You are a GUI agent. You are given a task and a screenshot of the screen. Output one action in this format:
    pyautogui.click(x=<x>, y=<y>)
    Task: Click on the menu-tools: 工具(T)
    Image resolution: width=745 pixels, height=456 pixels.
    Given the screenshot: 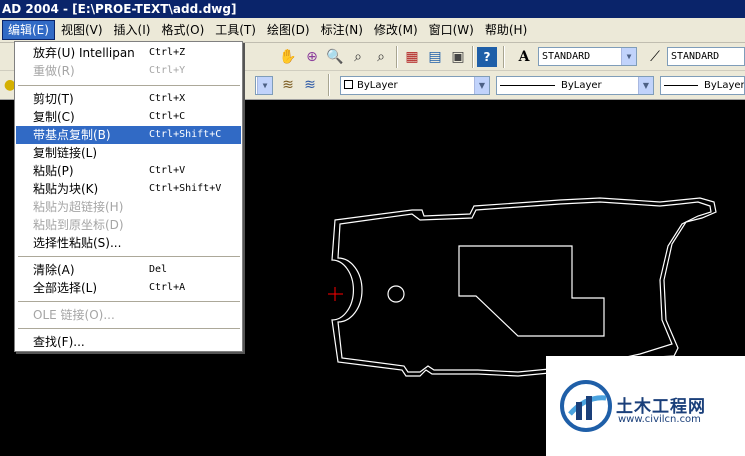 What is the action you would take?
    pyautogui.click(x=235, y=30)
    